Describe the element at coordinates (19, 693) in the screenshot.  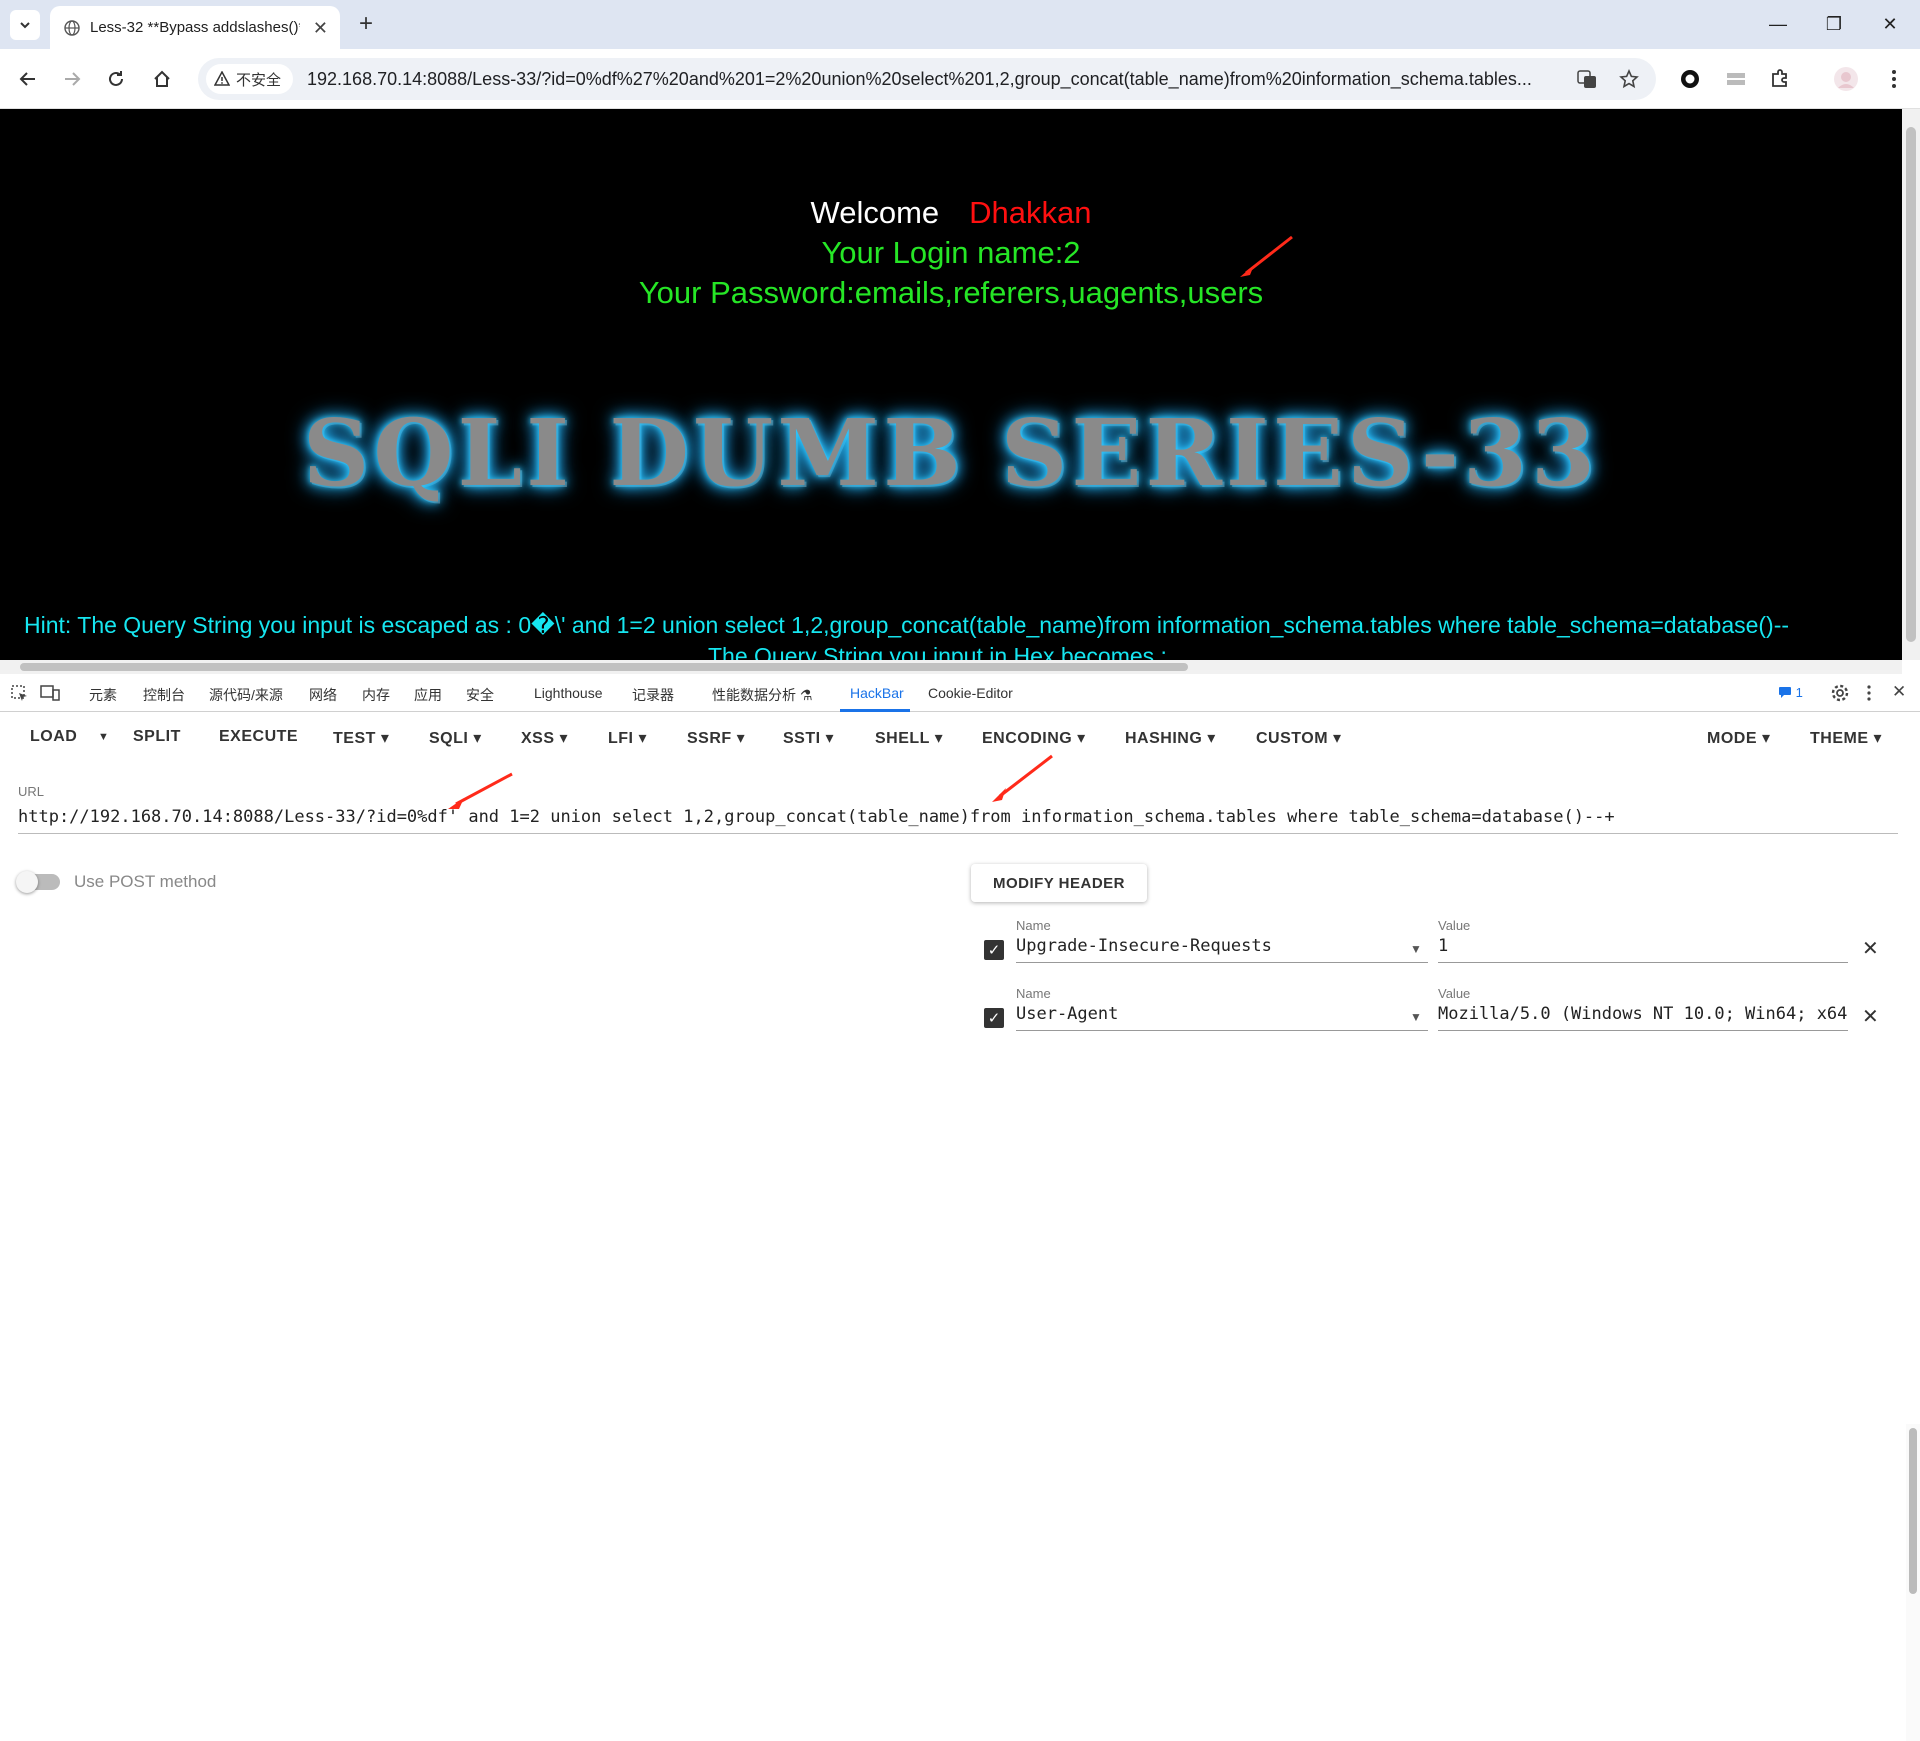
I see `inspect-element-icon` at that location.